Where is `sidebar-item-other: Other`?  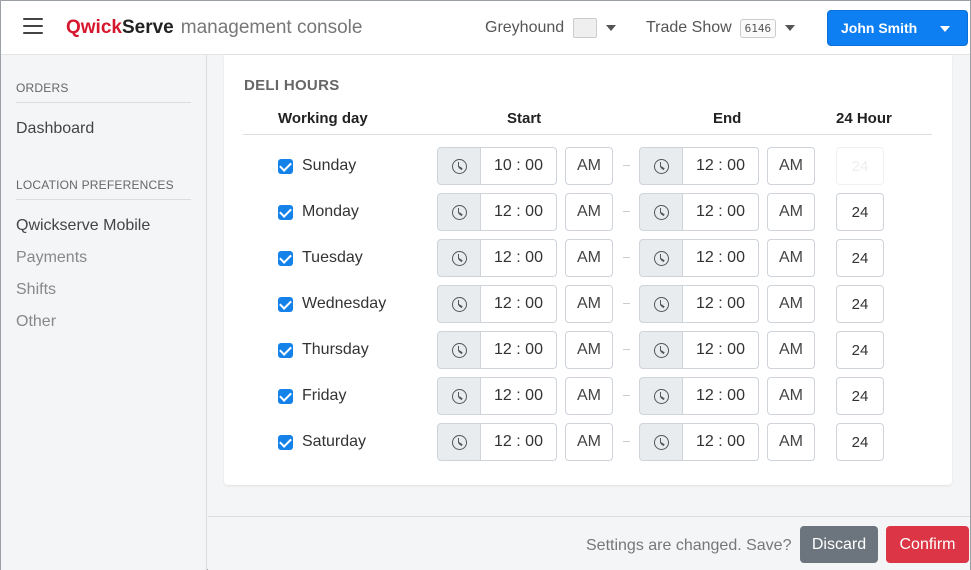
sidebar-item-other: Other is located at coordinates (36, 322).